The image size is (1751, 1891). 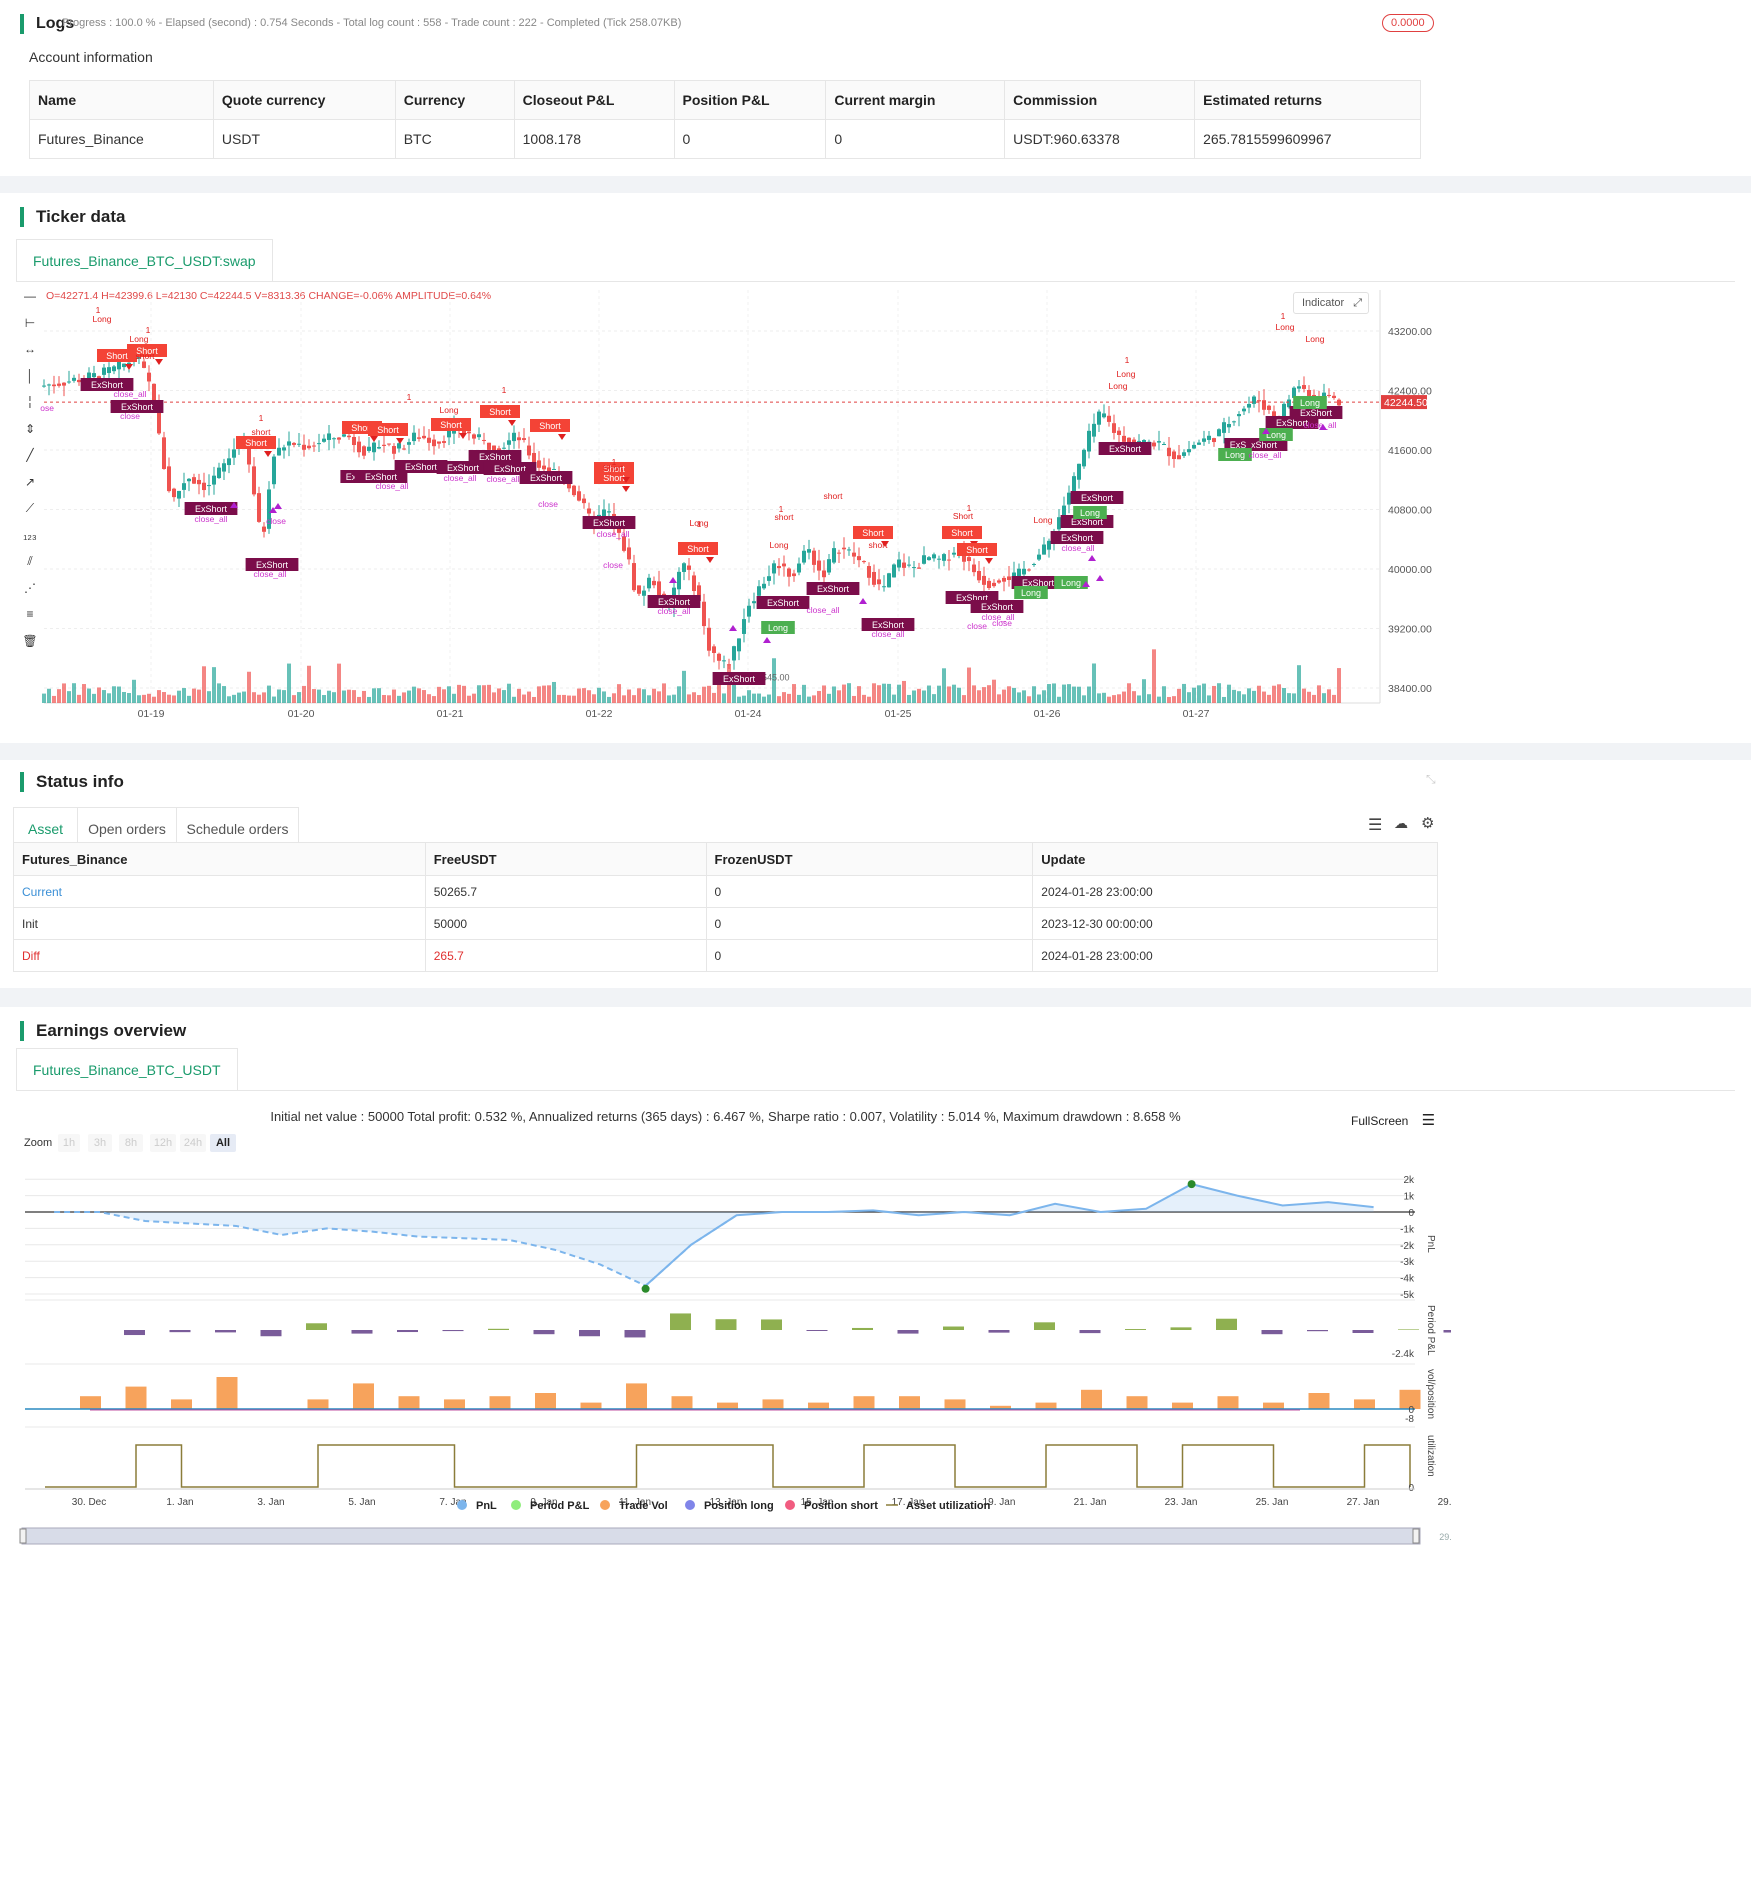 I want to click on list-icon: ☰, so click(x=1375, y=825).